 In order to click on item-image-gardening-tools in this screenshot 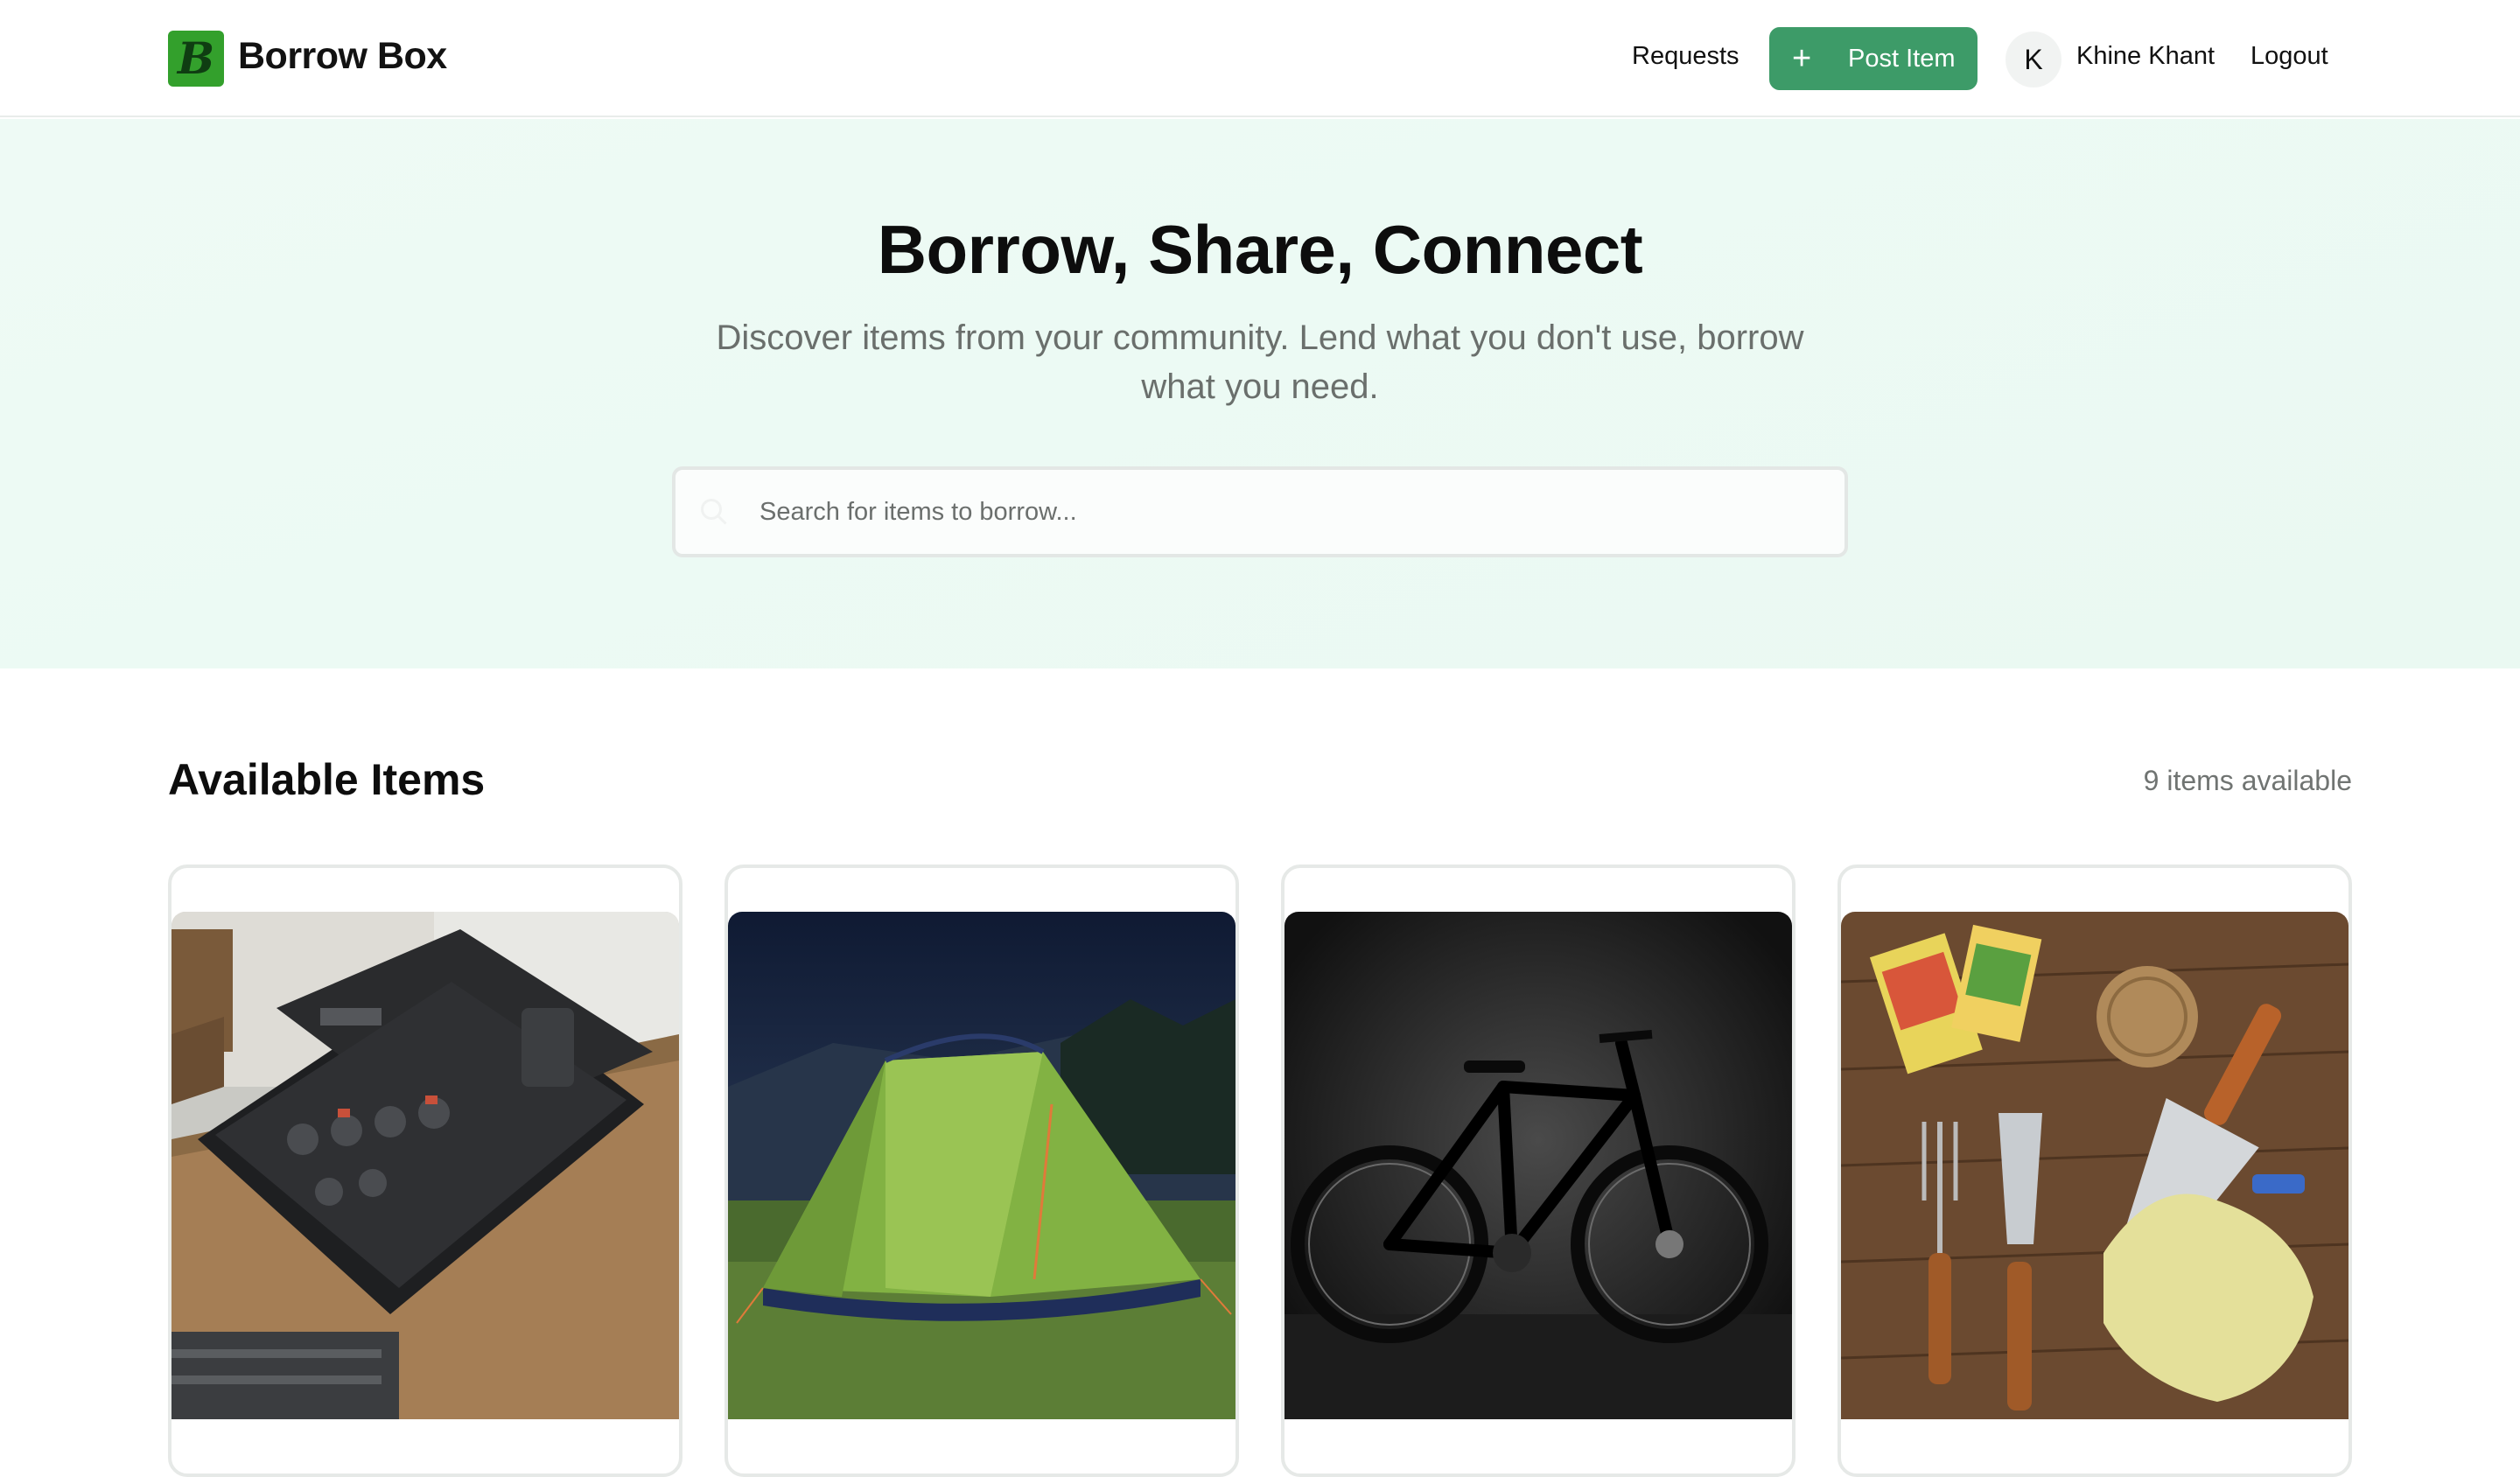, I will do `click(2094, 1165)`.